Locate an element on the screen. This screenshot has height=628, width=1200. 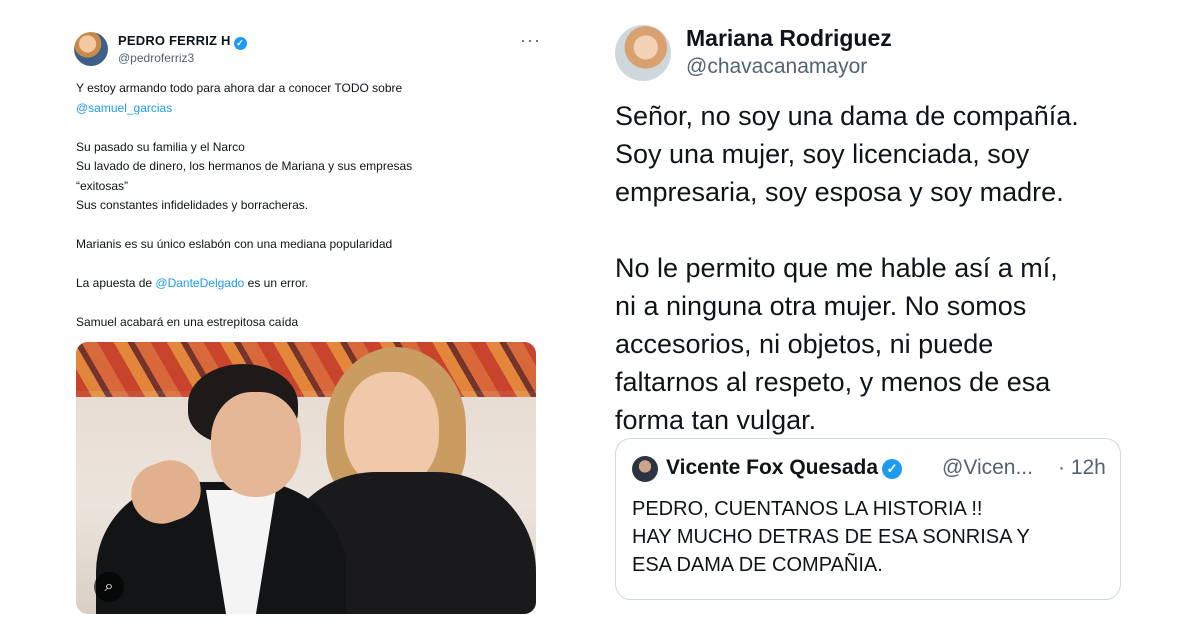
tweet-line: ni a ninguna otra mujer. No somos is located at coordinates (821, 306).